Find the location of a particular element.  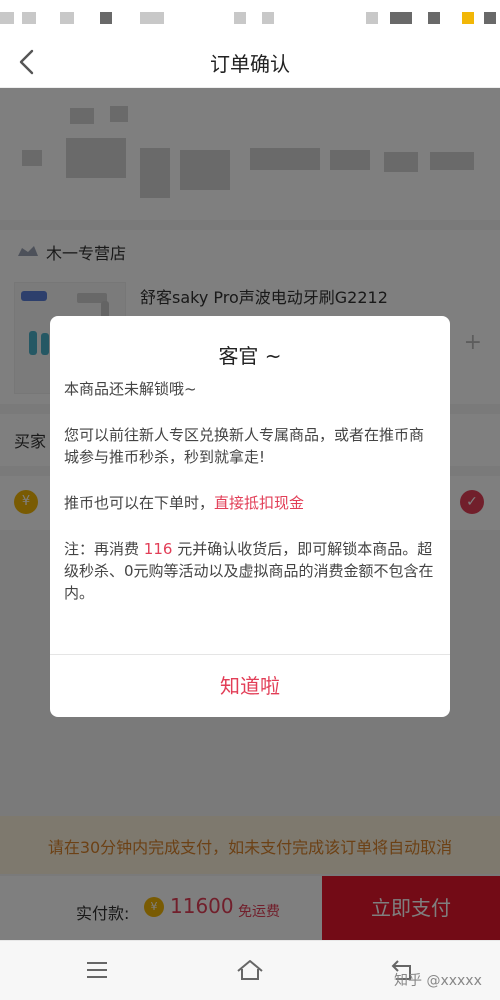

menu-button is located at coordinates (97, 970).